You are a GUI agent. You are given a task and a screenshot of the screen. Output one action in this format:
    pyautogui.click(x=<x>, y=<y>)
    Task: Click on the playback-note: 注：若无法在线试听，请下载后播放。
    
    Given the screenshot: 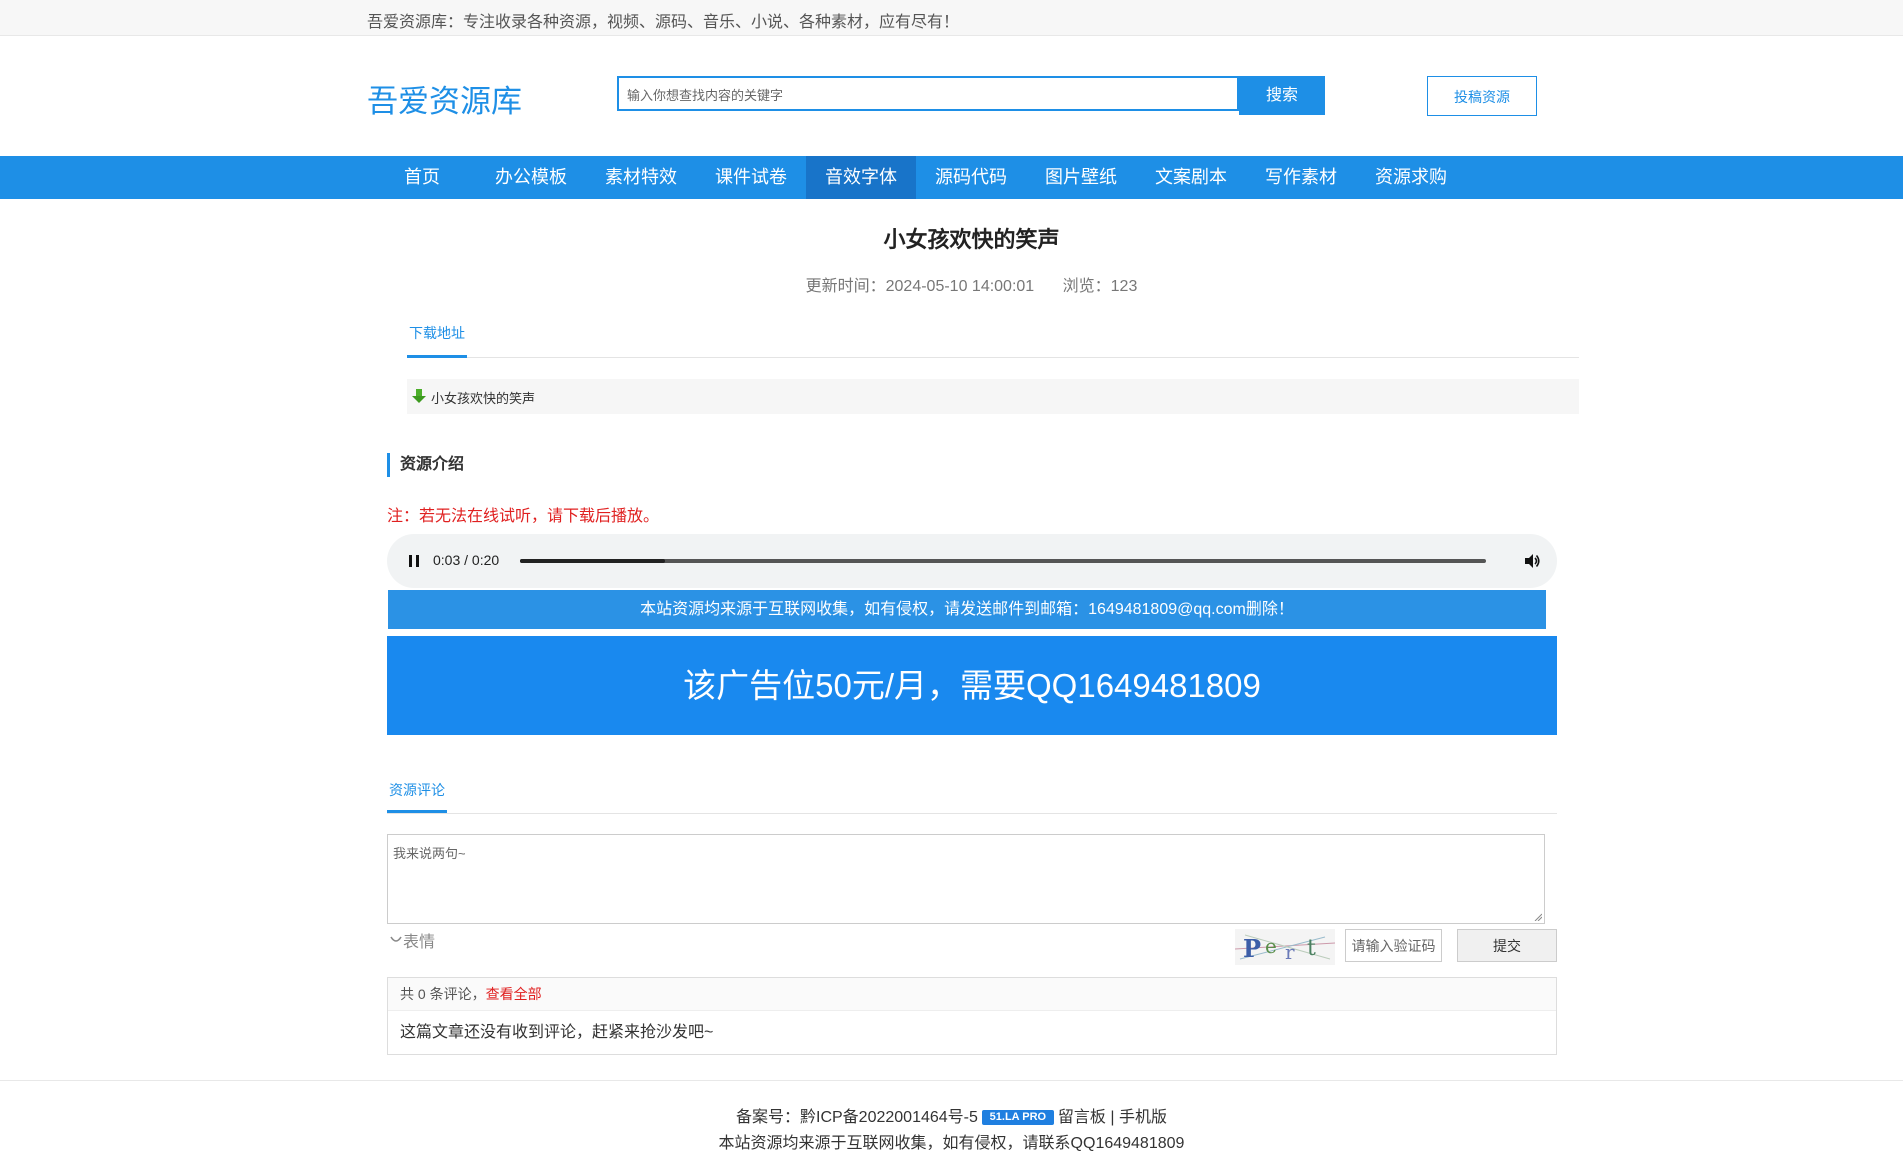 What is the action you would take?
    pyautogui.click(x=523, y=516)
    